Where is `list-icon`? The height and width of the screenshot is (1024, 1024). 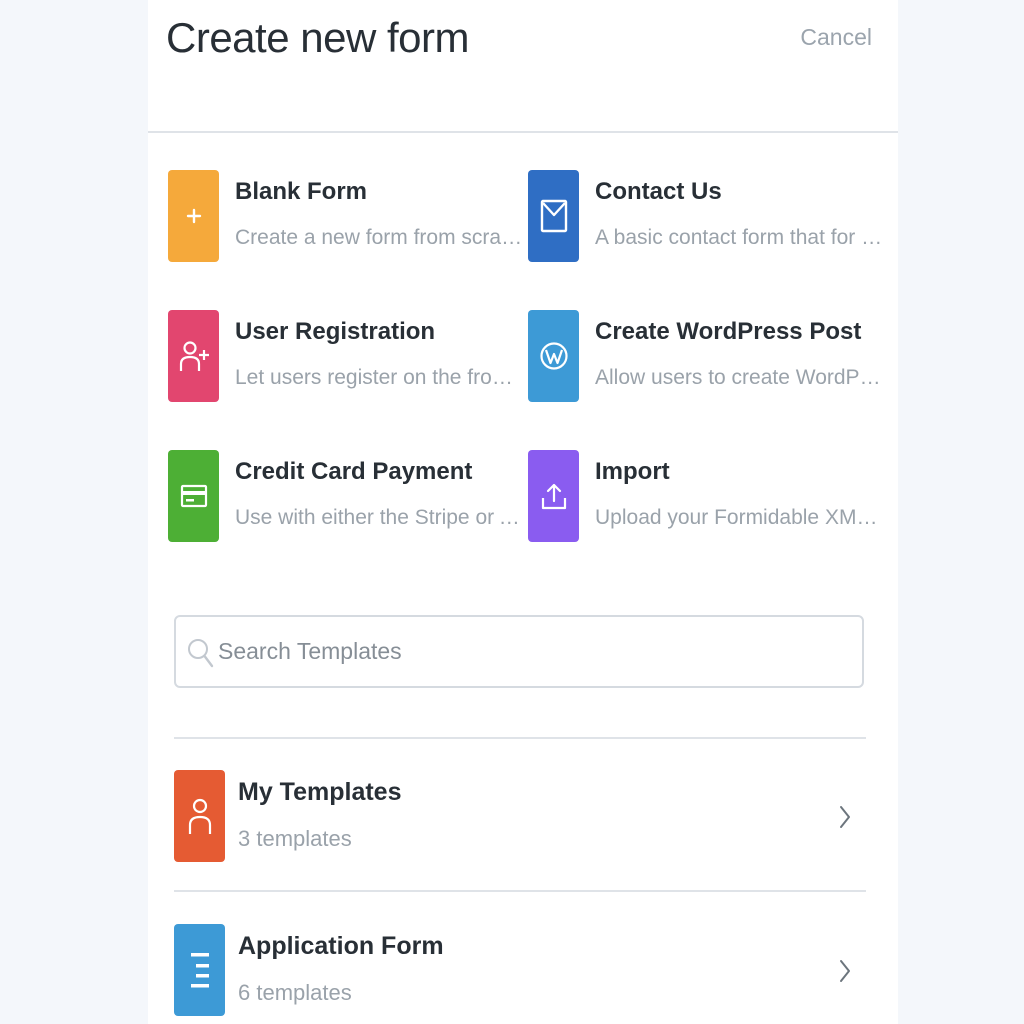
list-icon is located at coordinates (199, 970).